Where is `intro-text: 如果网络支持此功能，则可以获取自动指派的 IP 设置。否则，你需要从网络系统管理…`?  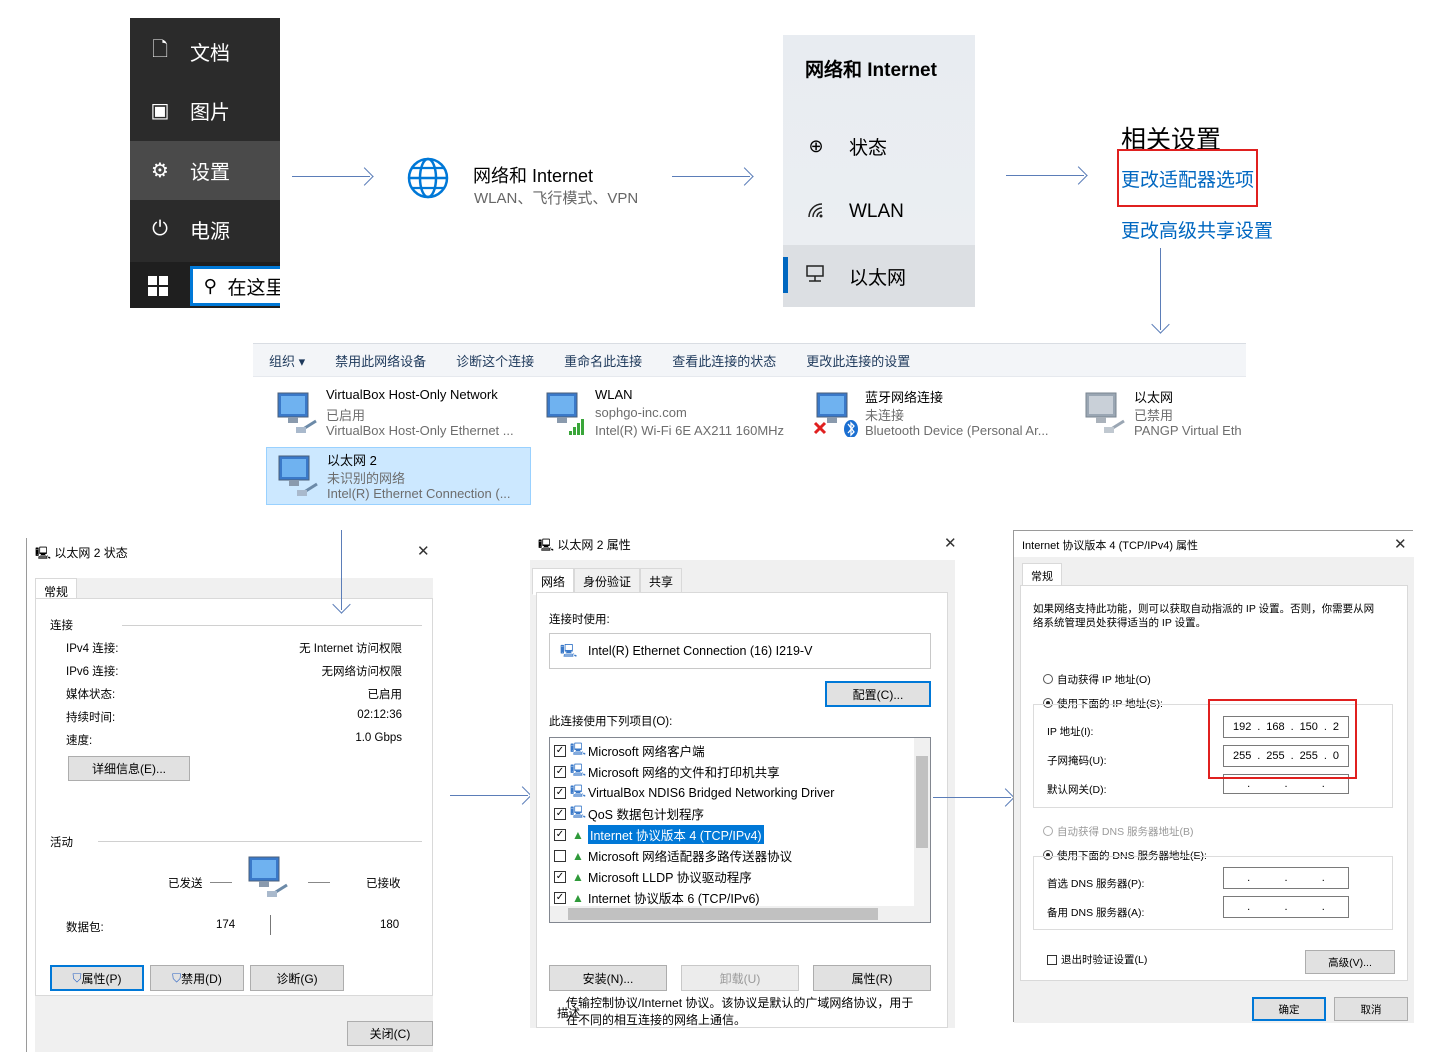 intro-text: 如果网络支持此功能，则可以获取自动指派的 IP 设置。否则，你需要从网络系统管理… is located at coordinates (1204, 616).